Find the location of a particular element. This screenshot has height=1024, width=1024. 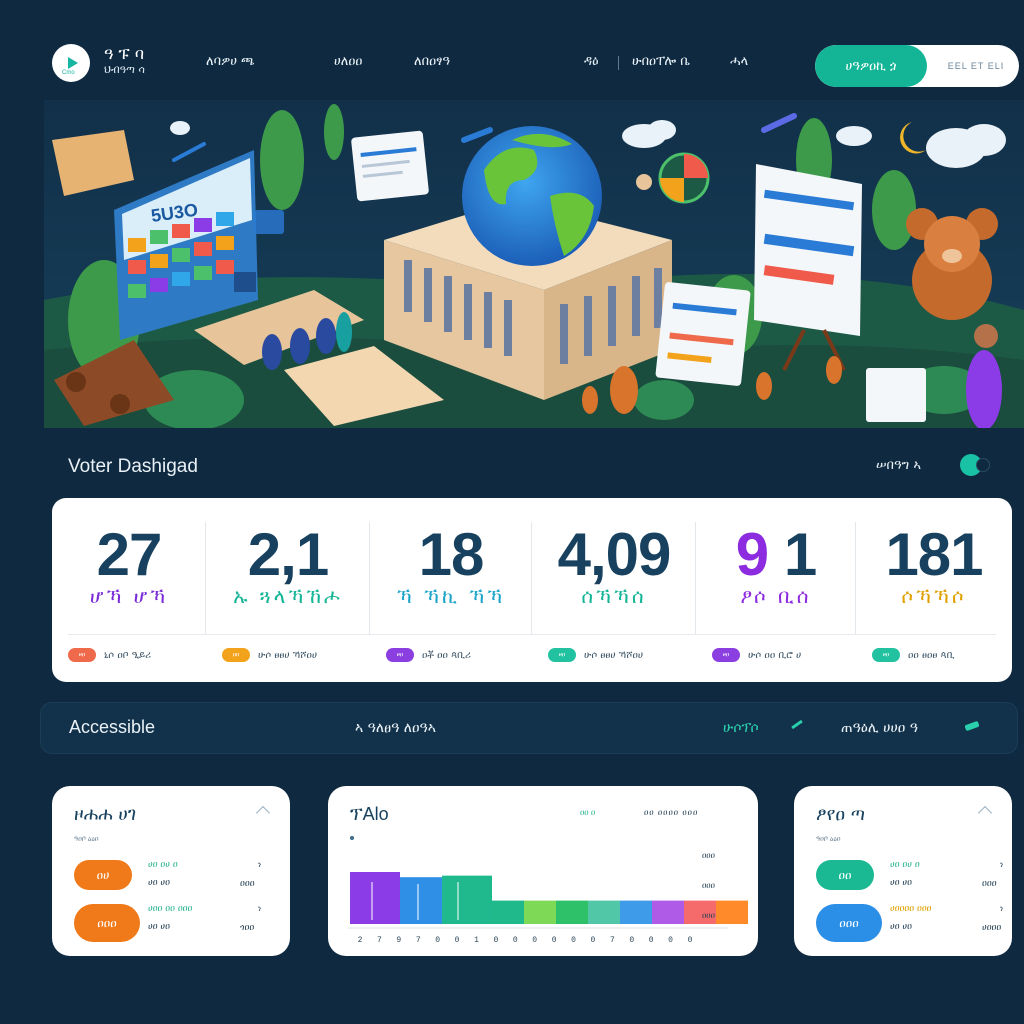

stat-item-1: 27 ሆኻ ሆኻ ፀዐ ኒሶ ዐቦ ዒይሪ is located at coordinates (129, 590).